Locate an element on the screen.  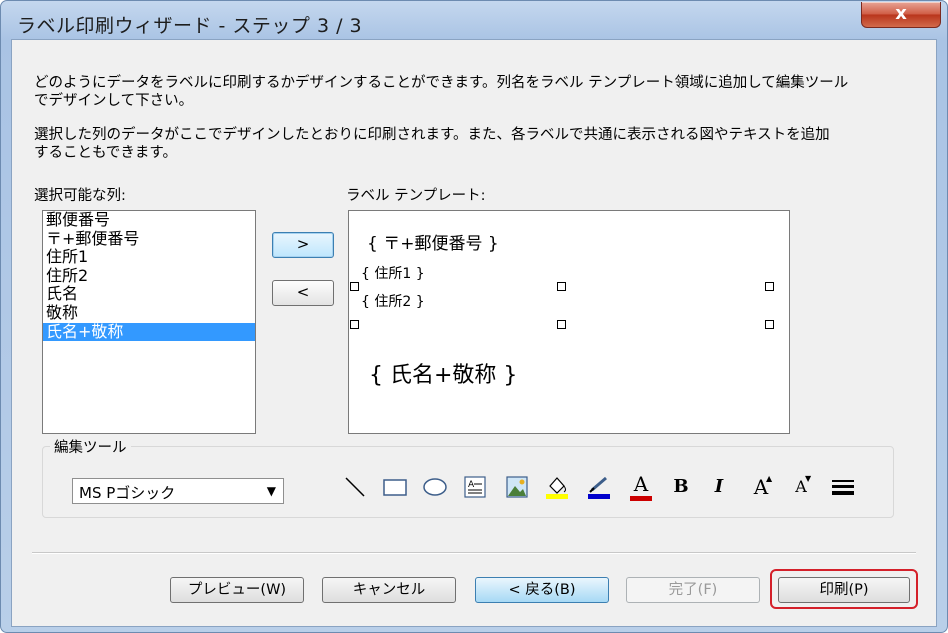
back-button: < 戻る(B) is located at coordinates (542, 590).